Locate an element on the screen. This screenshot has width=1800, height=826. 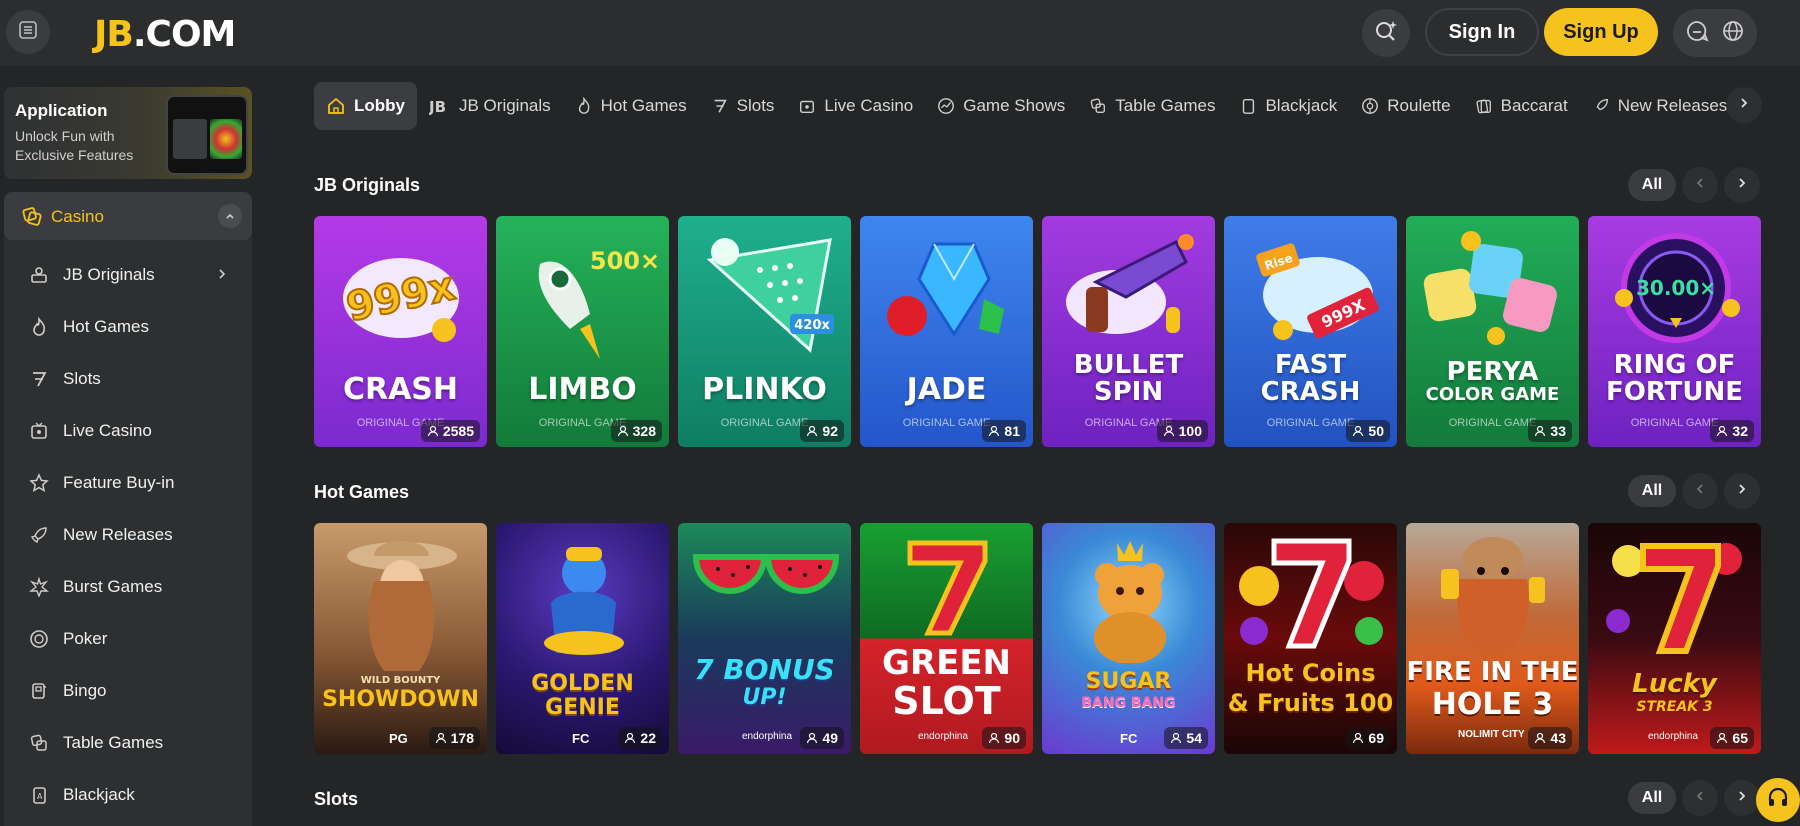
game-title-line2: & Fruits 100 is located at coordinates (1310, 703).